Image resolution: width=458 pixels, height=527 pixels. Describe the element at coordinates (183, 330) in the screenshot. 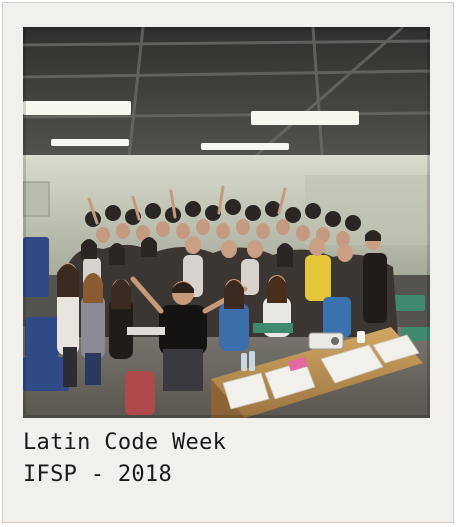

I see `presenter` at that location.